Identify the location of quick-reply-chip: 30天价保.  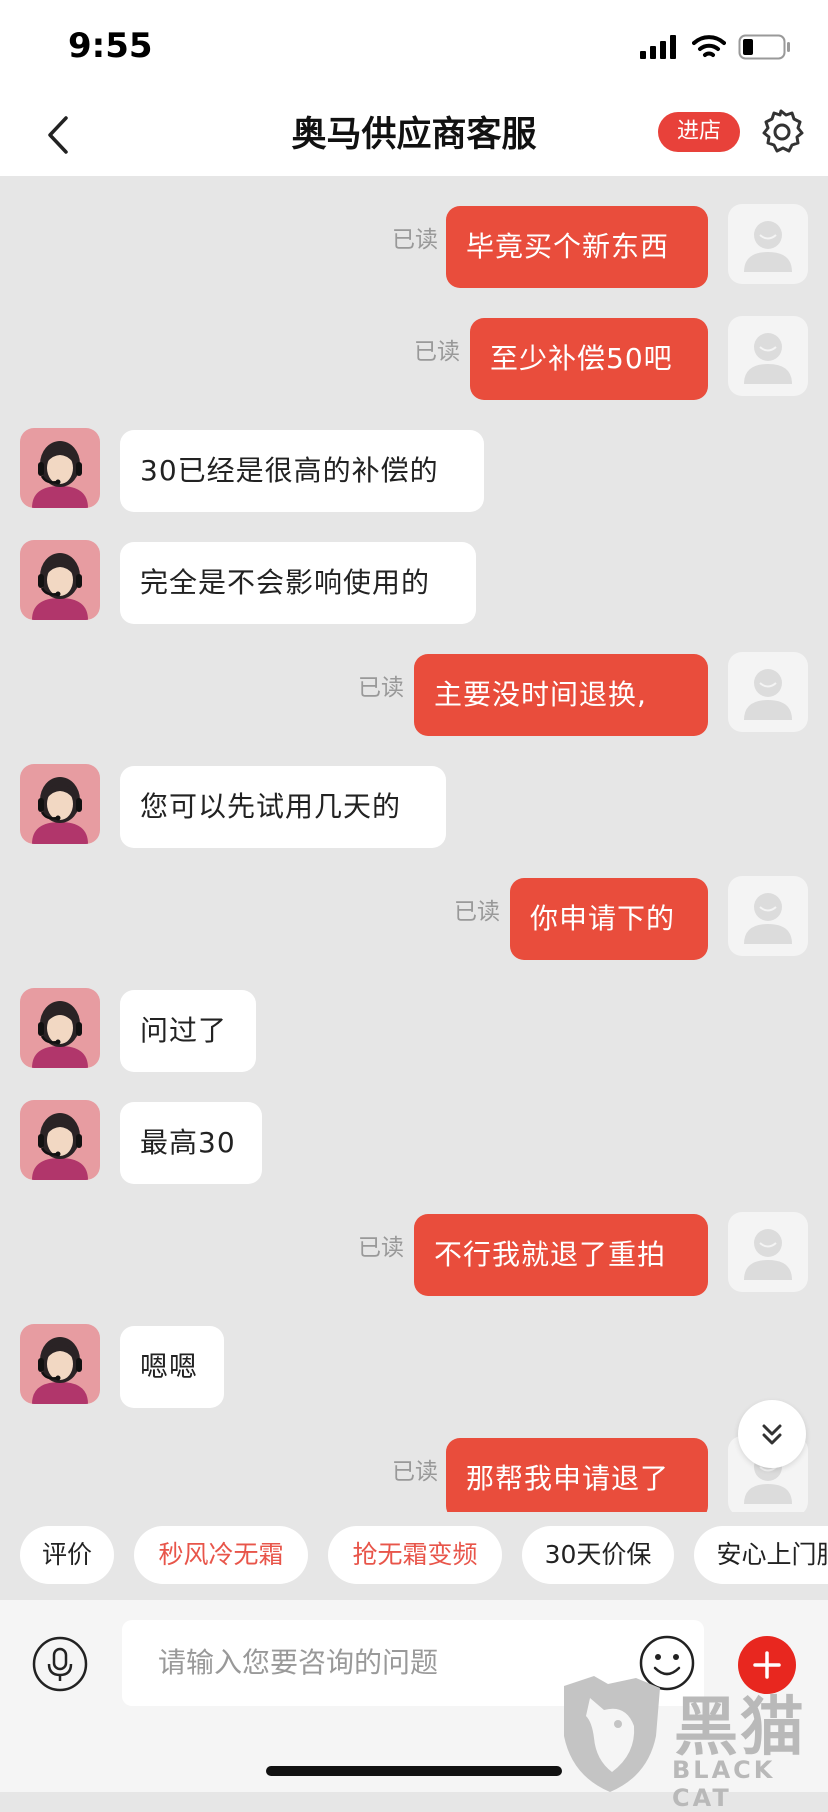
(598, 1555).